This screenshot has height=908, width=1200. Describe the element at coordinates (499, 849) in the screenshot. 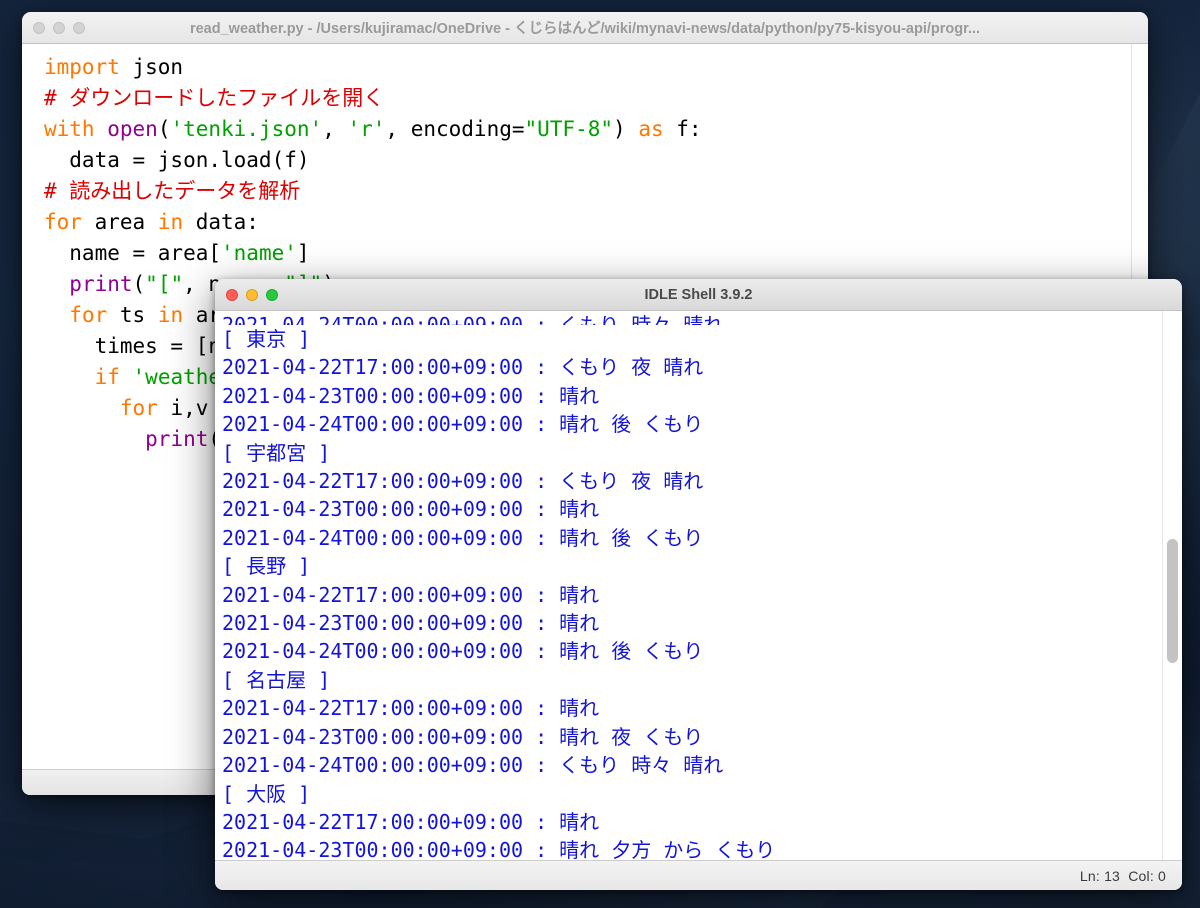

I see `shell-line: 2021-04-23T00:00:00+09:00 : 晴れ 夕方 から くもり` at that location.